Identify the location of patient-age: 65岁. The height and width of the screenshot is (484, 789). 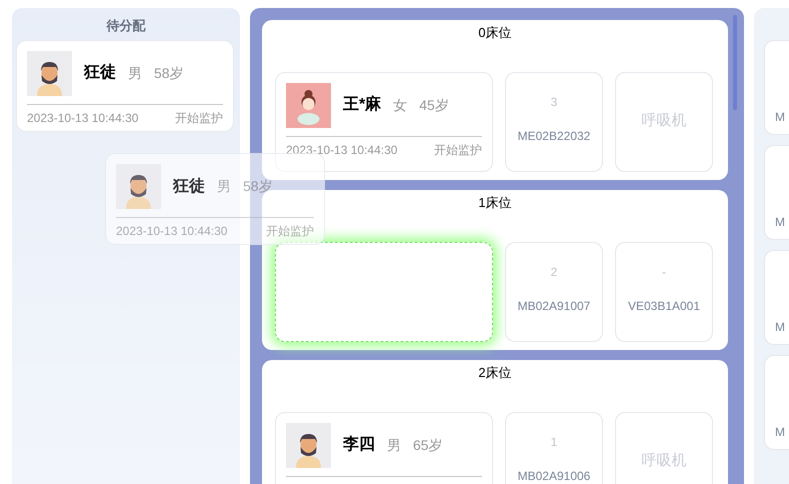
(428, 445).